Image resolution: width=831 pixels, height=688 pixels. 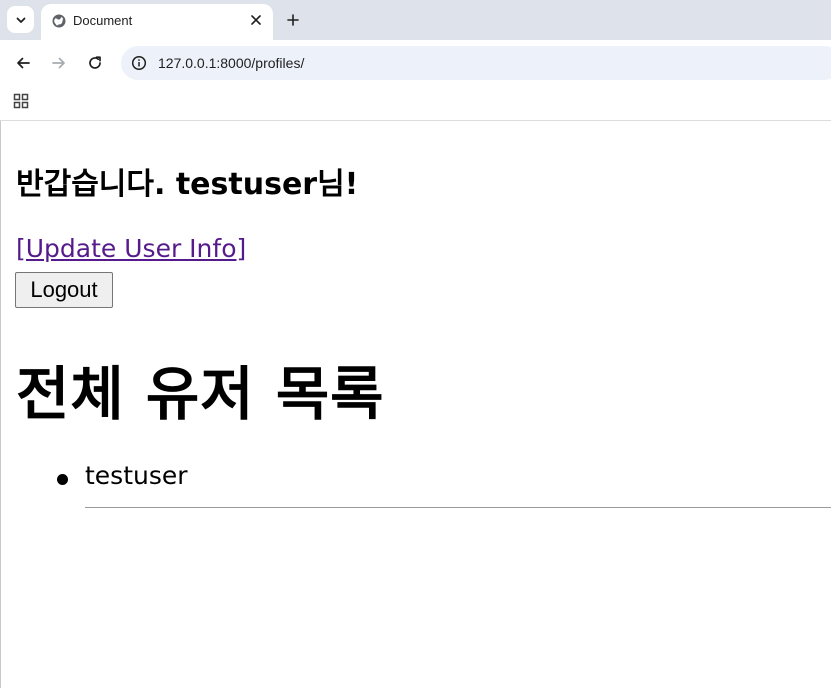 I want to click on list-item: testuser, so click(x=415, y=486).